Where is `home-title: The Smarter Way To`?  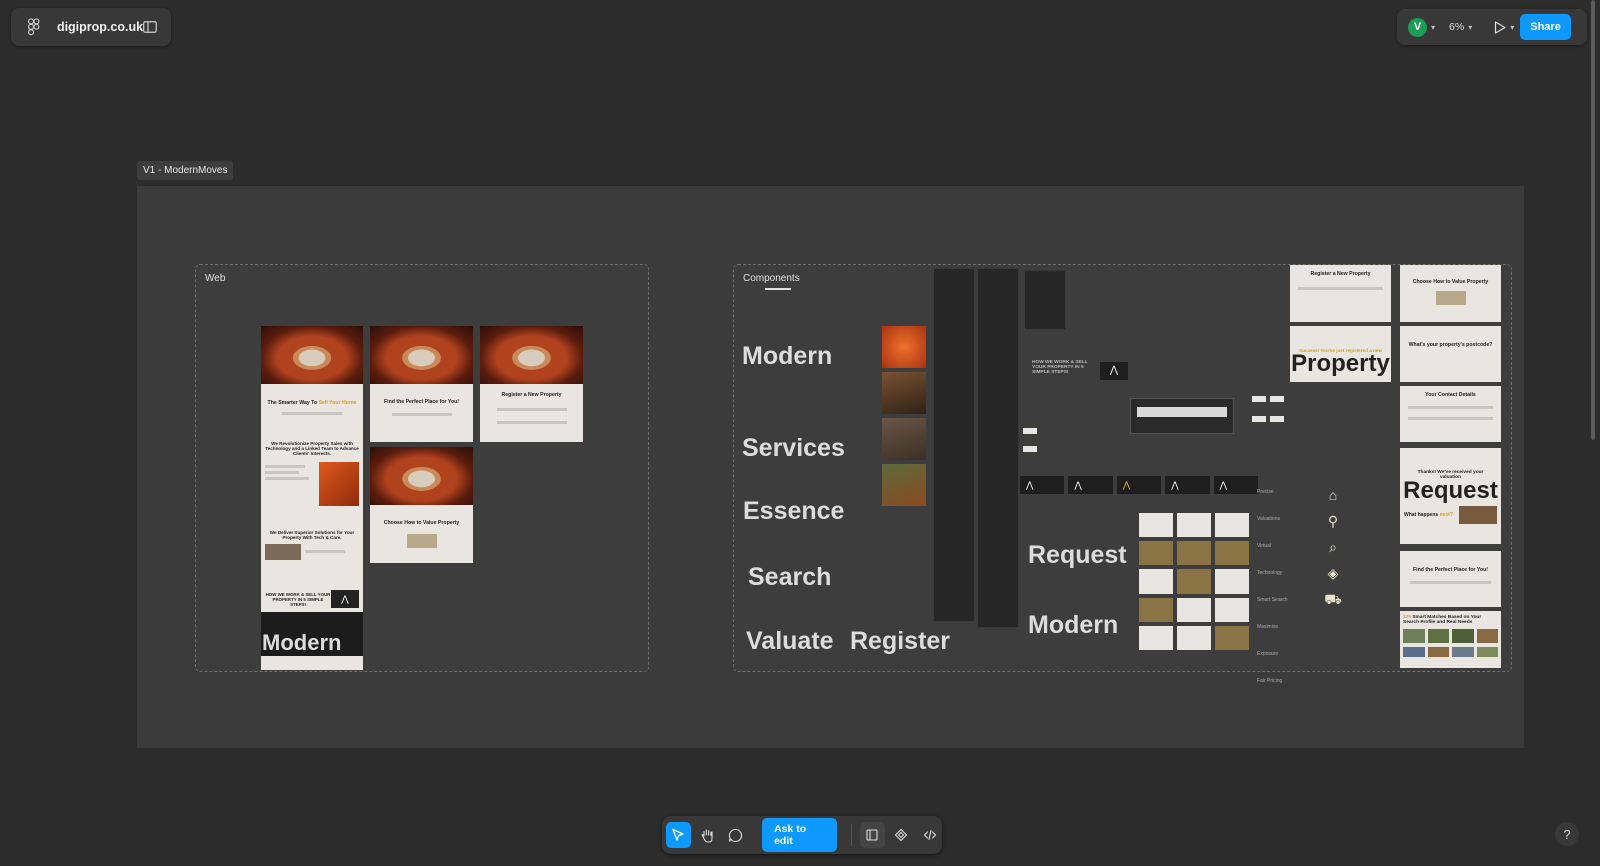 home-title: The Smarter Way To is located at coordinates (293, 403).